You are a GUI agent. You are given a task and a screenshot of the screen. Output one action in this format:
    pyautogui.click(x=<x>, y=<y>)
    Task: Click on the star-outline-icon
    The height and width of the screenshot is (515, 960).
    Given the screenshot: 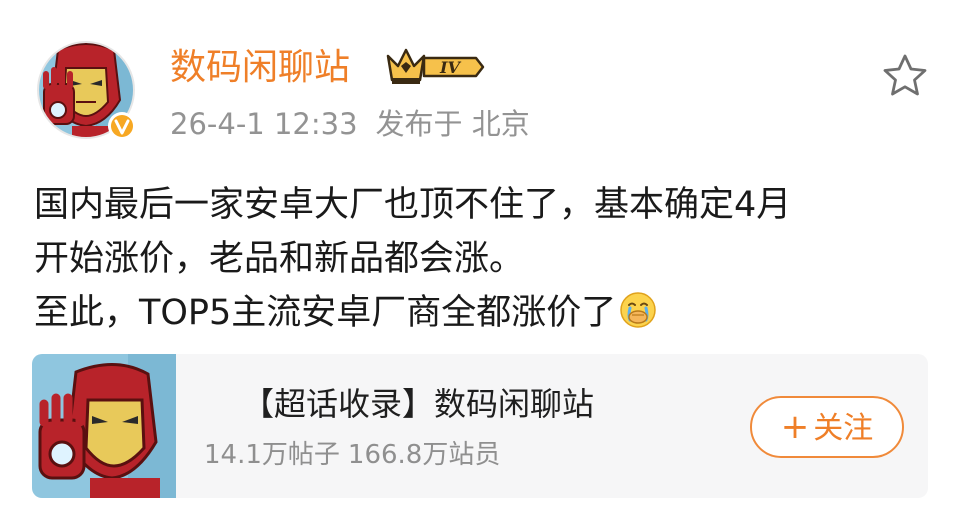 What is the action you would take?
    pyautogui.click(x=905, y=75)
    